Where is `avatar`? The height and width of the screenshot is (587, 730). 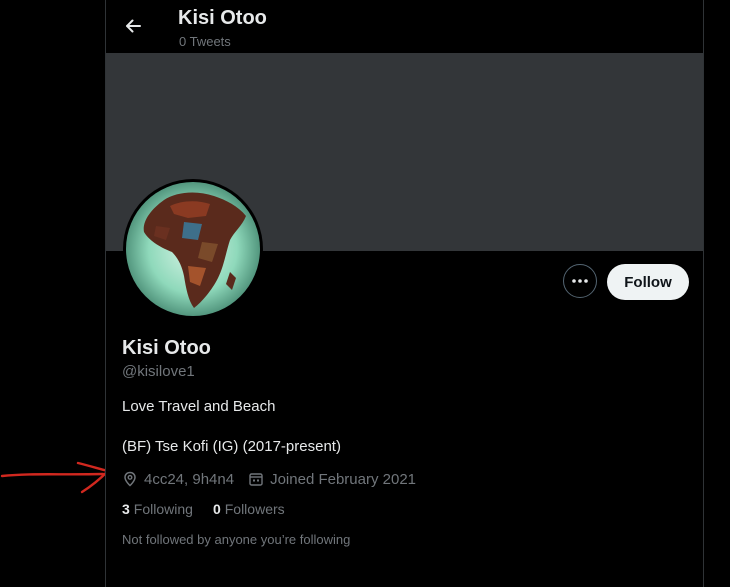 avatar is located at coordinates (193, 249).